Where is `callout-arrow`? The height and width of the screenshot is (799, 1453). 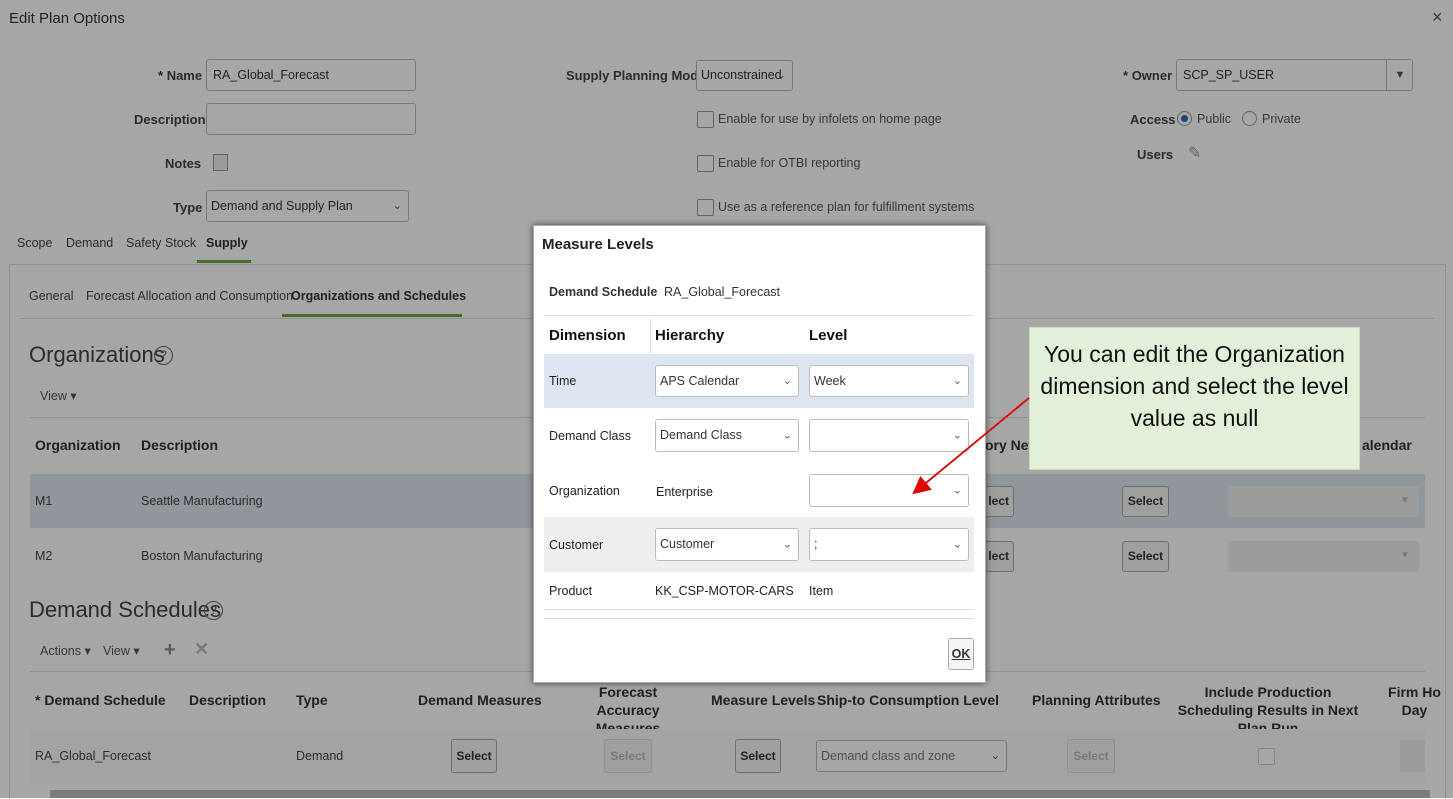
callout-arrow is located at coordinates (971, 446).